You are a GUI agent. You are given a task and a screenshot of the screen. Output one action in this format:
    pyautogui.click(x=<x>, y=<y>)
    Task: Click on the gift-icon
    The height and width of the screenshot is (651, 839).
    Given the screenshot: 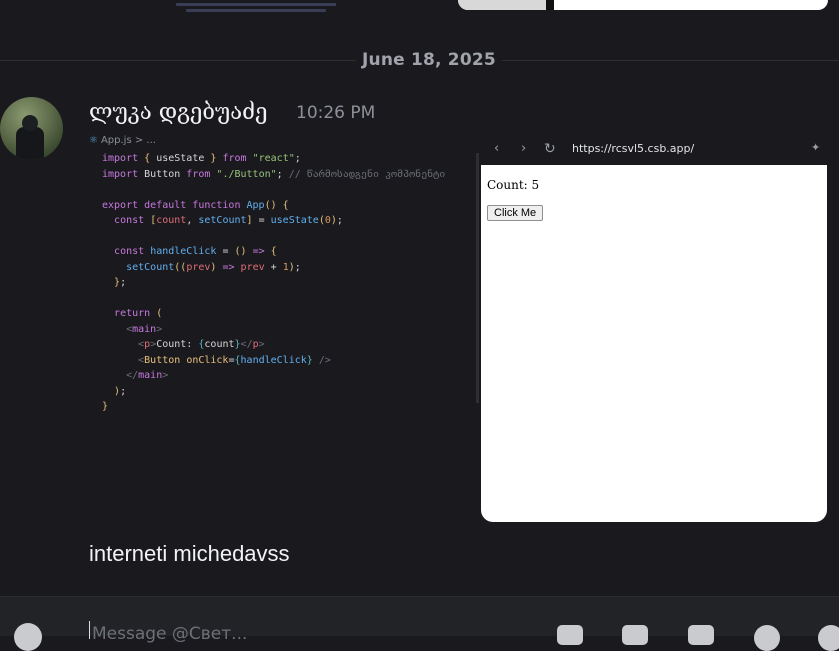 What is the action you would take?
    pyautogui.click(x=570, y=635)
    